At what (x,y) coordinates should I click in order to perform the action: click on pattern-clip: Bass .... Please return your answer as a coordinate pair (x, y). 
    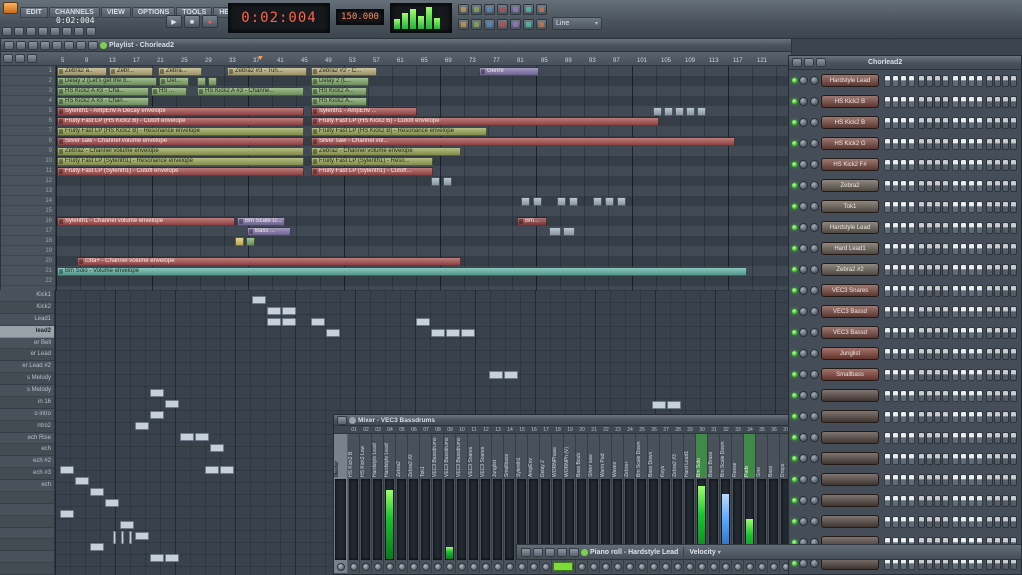
    Looking at the image, I should click on (269, 231).